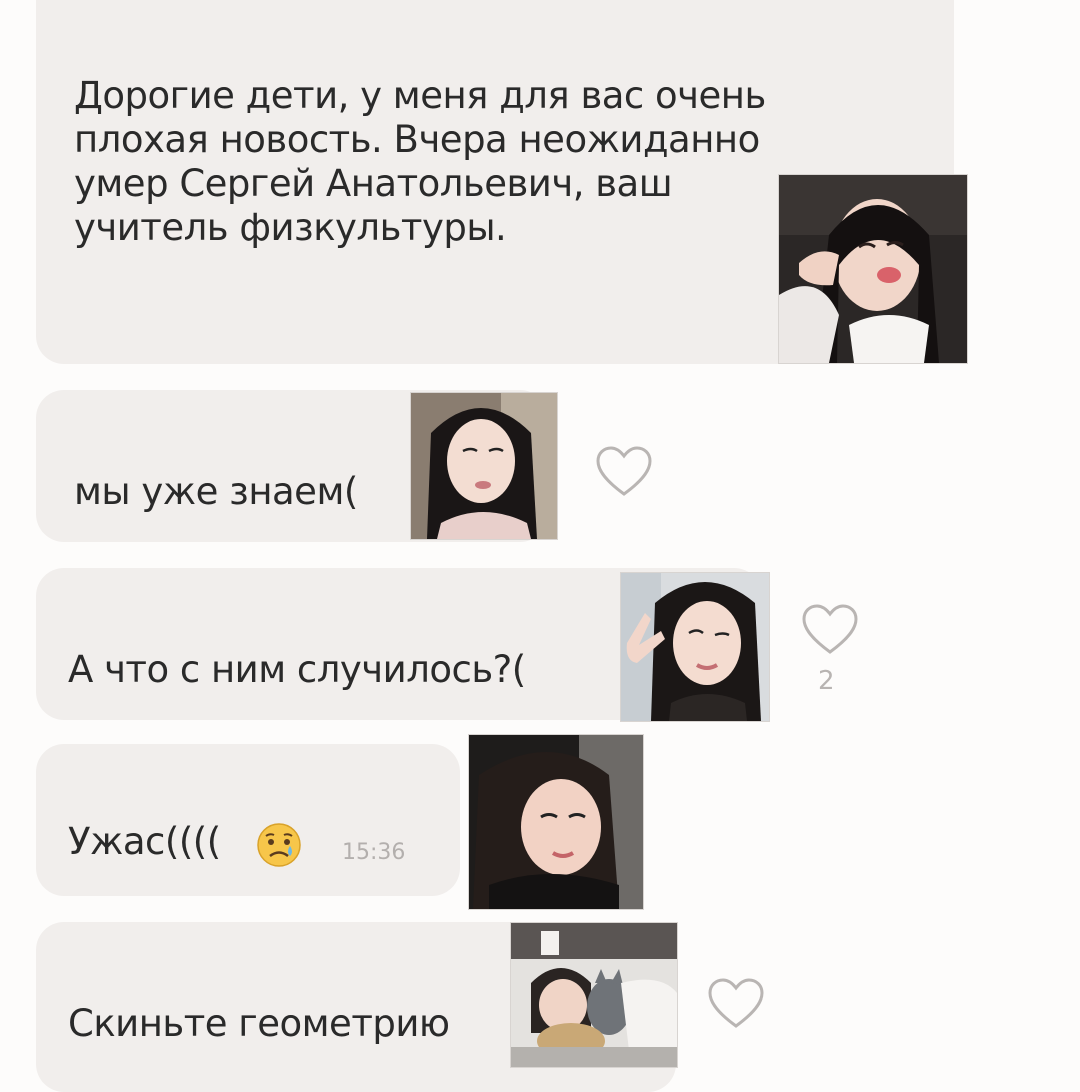  I want to click on message-text-5: Скиньте геометрию, so click(259, 1023).